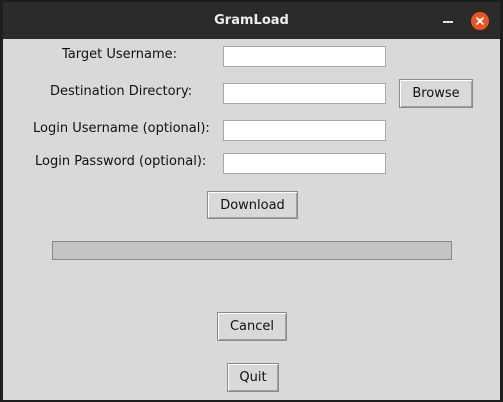 This screenshot has width=503, height=402. What do you see at coordinates (253, 377) in the screenshot?
I see `quit-button: Quit` at bounding box center [253, 377].